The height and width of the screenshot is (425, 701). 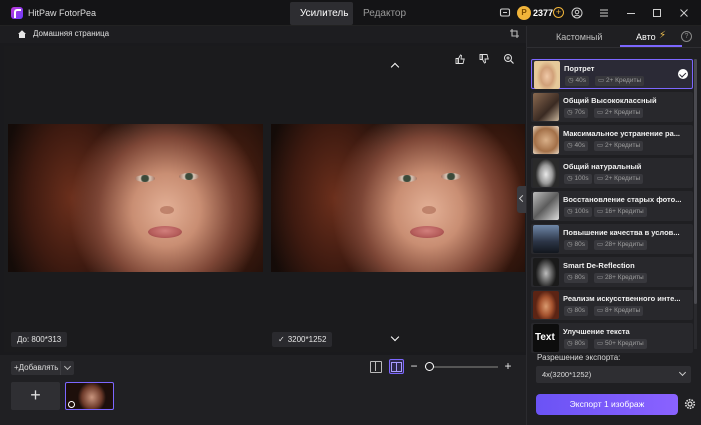 I want to click on add-credits-button: +, so click(x=558, y=12).